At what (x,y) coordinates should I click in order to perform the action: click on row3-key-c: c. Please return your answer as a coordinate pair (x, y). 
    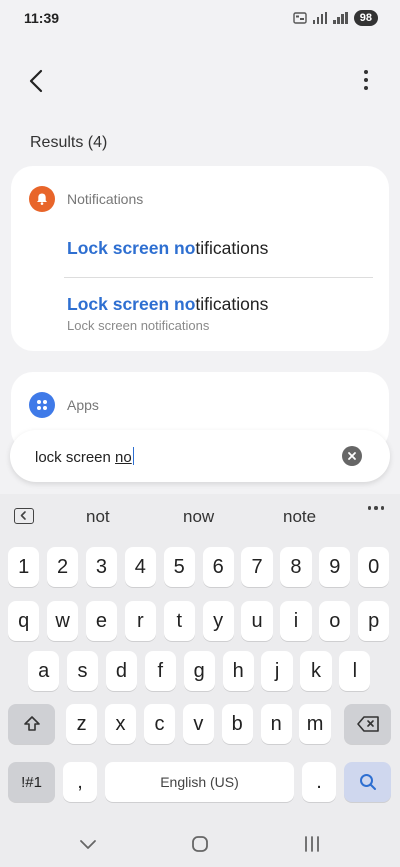
    Looking at the image, I should click on (159, 724).